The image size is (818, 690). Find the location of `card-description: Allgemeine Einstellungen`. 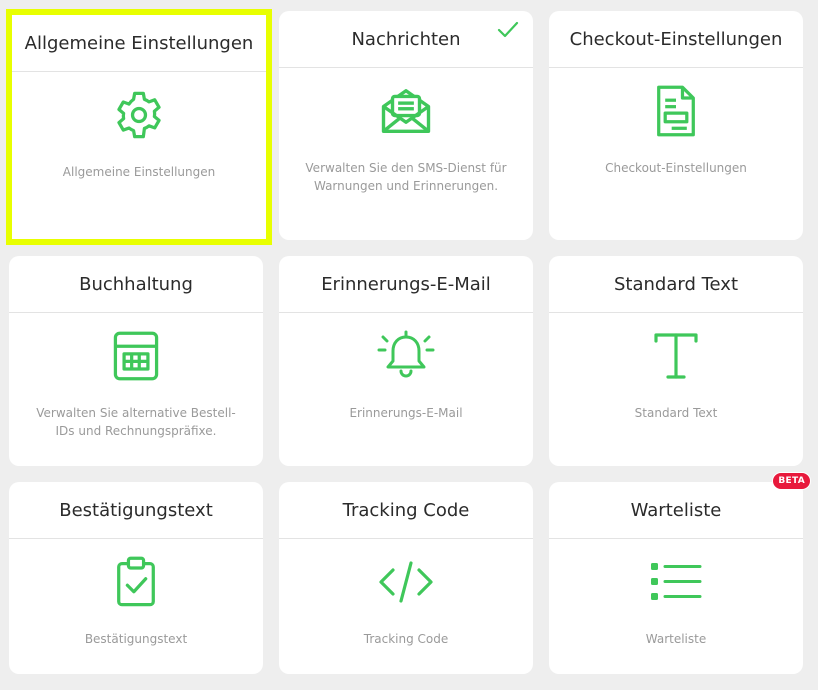

card-description: Allgemeine Einstellungen is located at coordinates (139, 172).